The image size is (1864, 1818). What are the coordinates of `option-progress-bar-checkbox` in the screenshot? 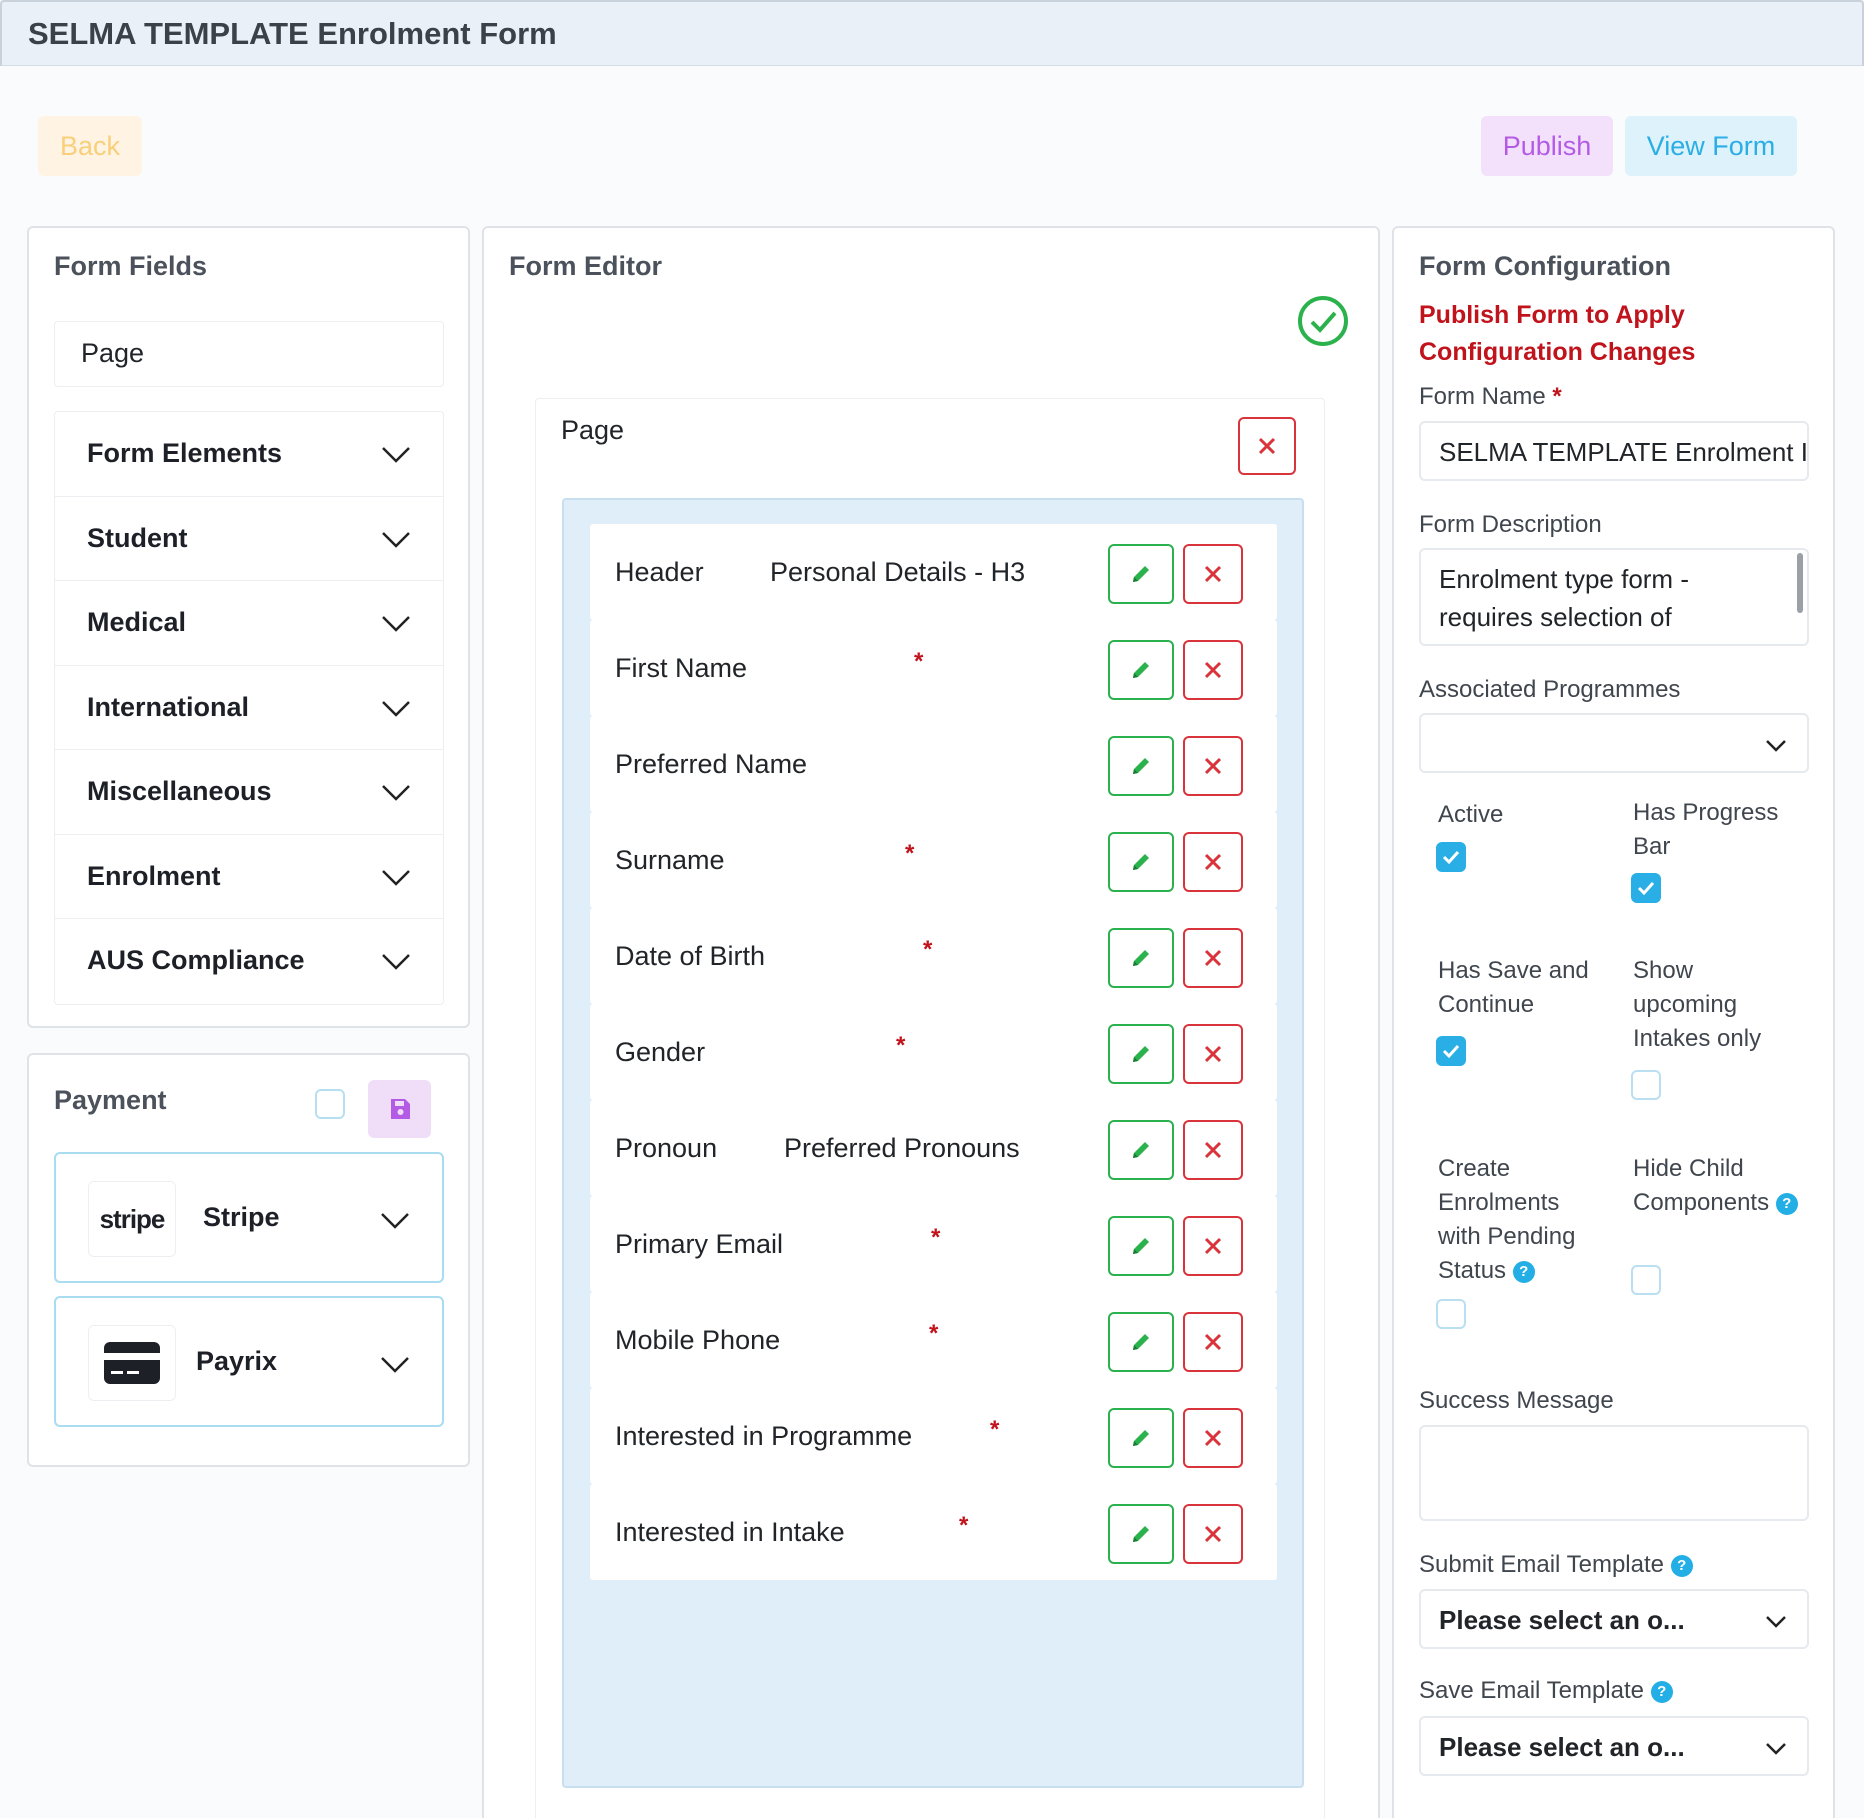 It's located at (1646, 888).